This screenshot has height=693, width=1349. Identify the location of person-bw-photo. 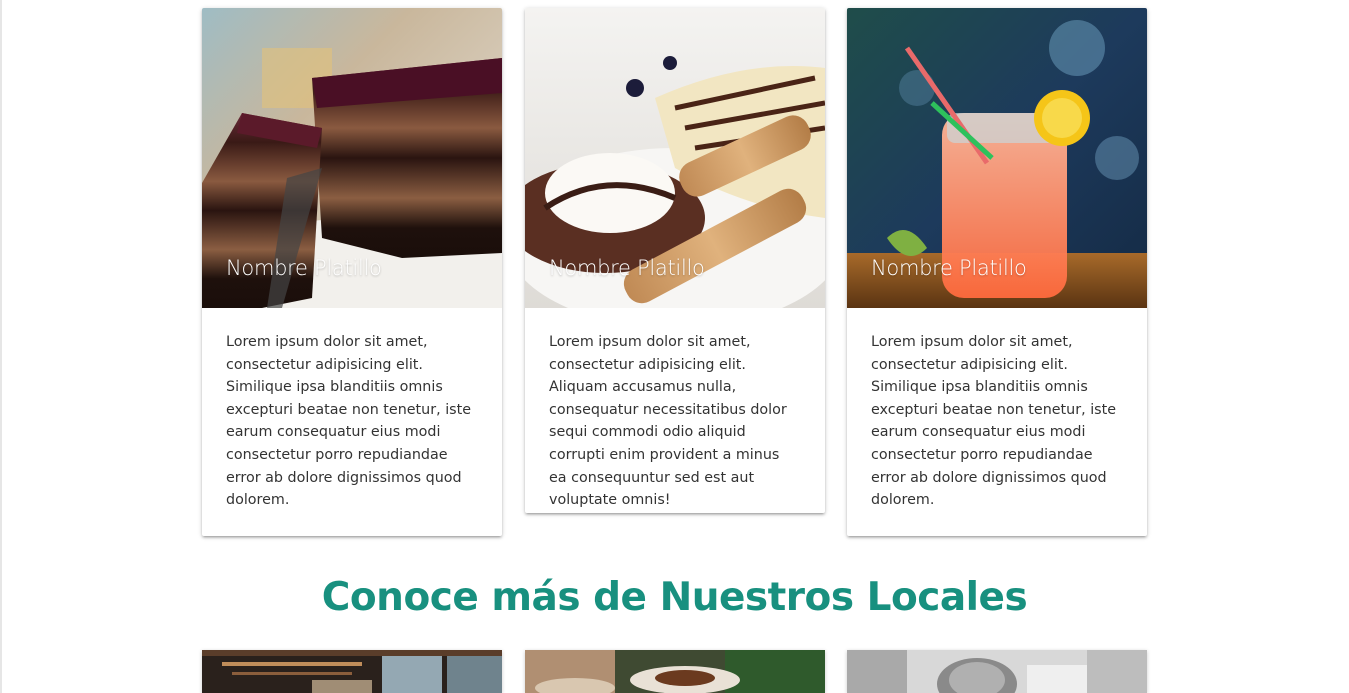
(997, 671).